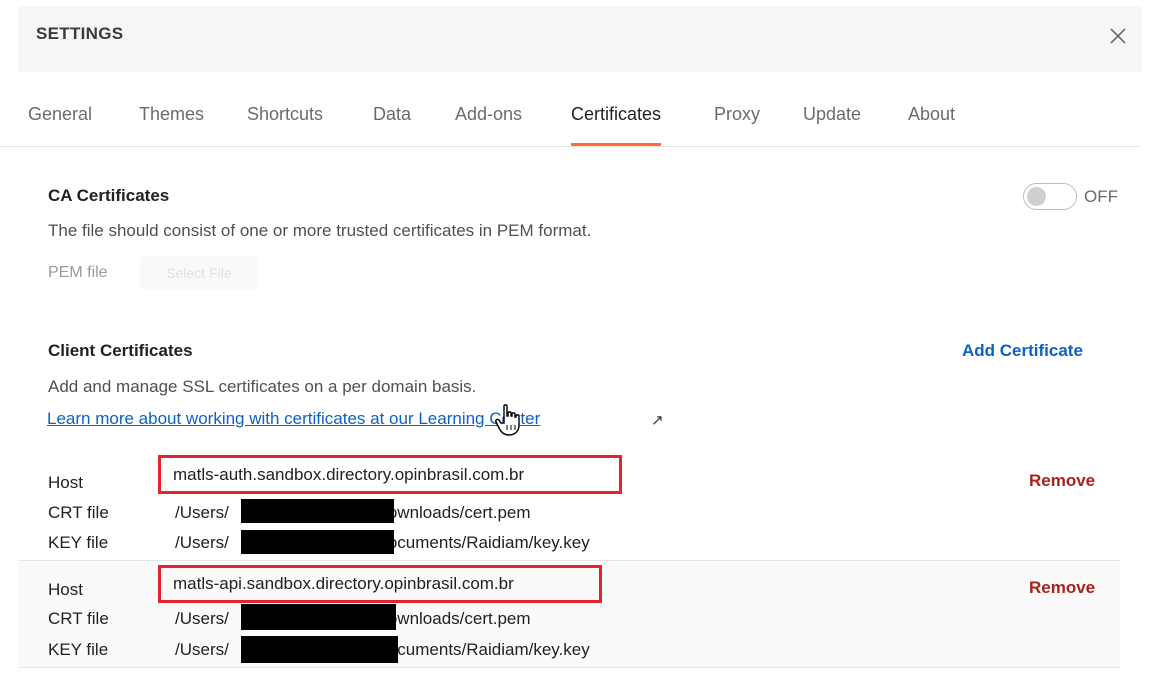 The height and width of the screenshot is (682, 1150). What do you see at coordinates (285, 124) in the screenshot?
I see `tab-shortcuts: Shortcuts` at bounding box center [285, 124].